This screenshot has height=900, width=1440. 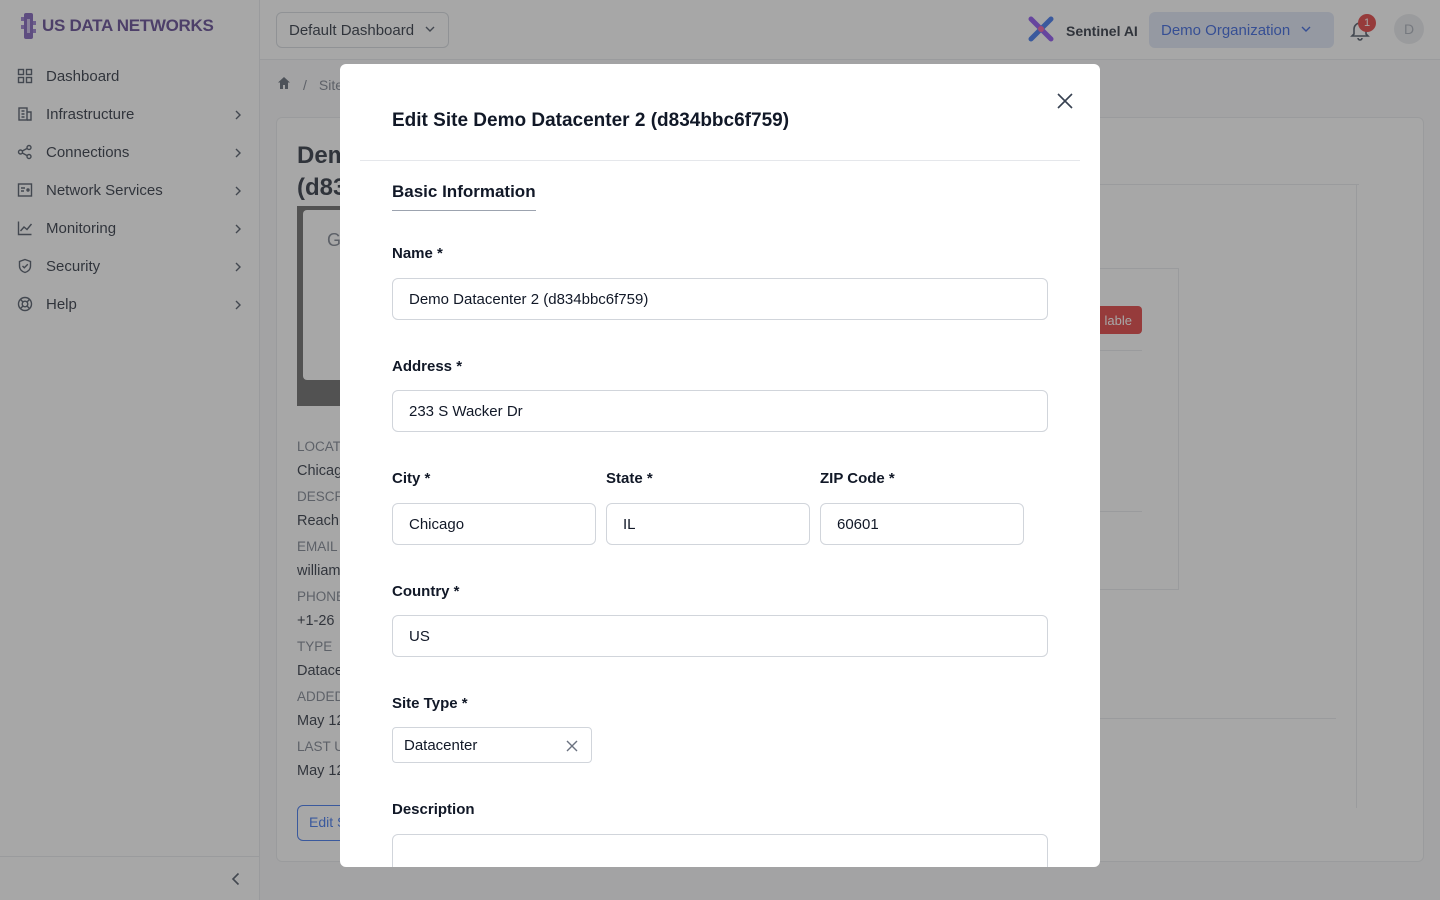 What do you see at coordinates (1065, 101) in the screenshot?
I see `close-icon` at bounding box center [1065, 101].